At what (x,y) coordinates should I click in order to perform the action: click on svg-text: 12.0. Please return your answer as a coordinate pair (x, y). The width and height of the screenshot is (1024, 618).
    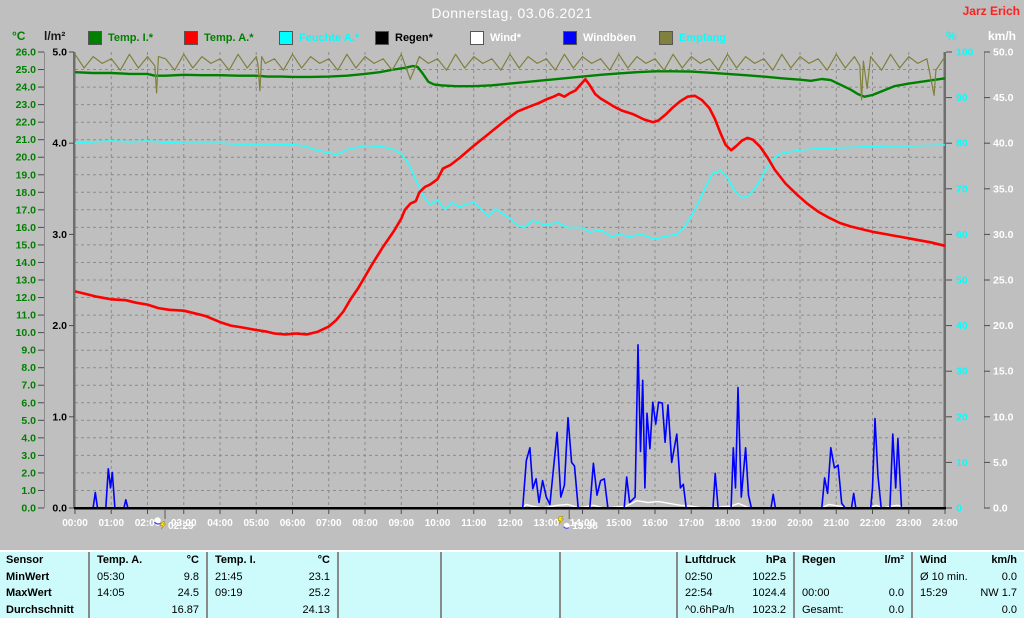
    Looking at the image, I should click on (26, 298).